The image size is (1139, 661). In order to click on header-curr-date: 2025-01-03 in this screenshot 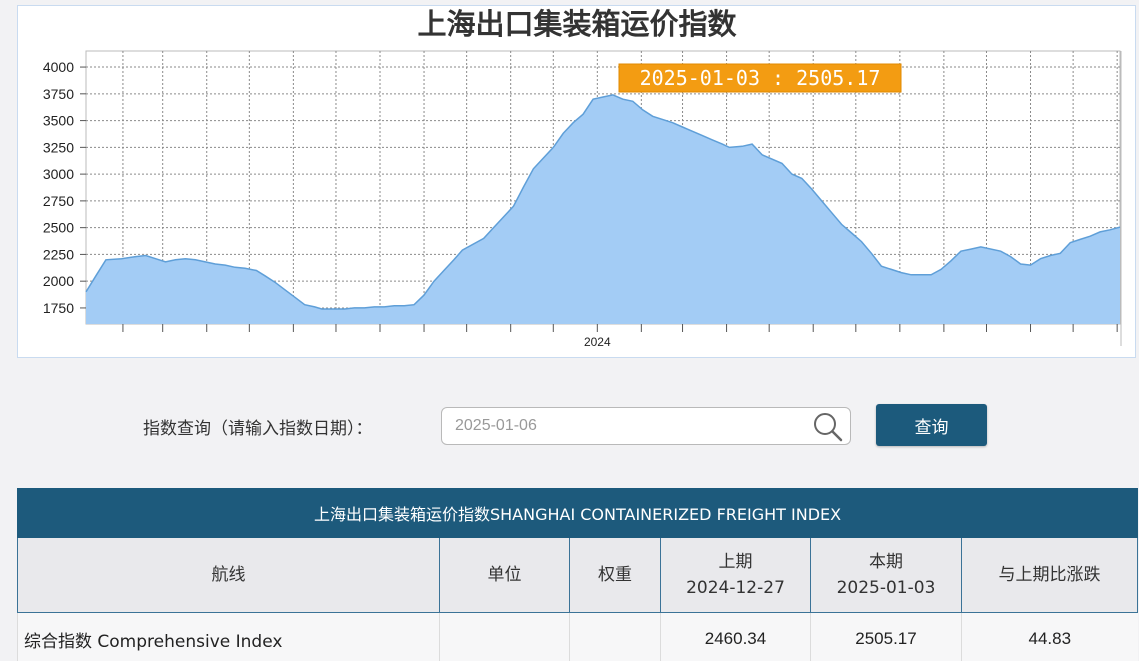, I will do `click(886, 588)`.